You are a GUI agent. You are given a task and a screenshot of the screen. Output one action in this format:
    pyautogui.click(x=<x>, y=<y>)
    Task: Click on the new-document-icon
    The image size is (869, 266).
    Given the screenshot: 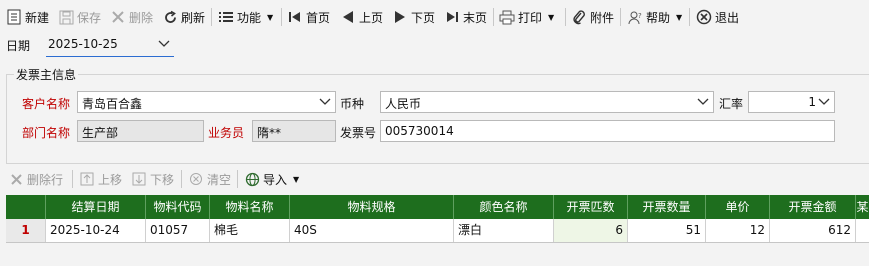 What is the action you would take?
    pyautogui.click(x=14, y=17)
    